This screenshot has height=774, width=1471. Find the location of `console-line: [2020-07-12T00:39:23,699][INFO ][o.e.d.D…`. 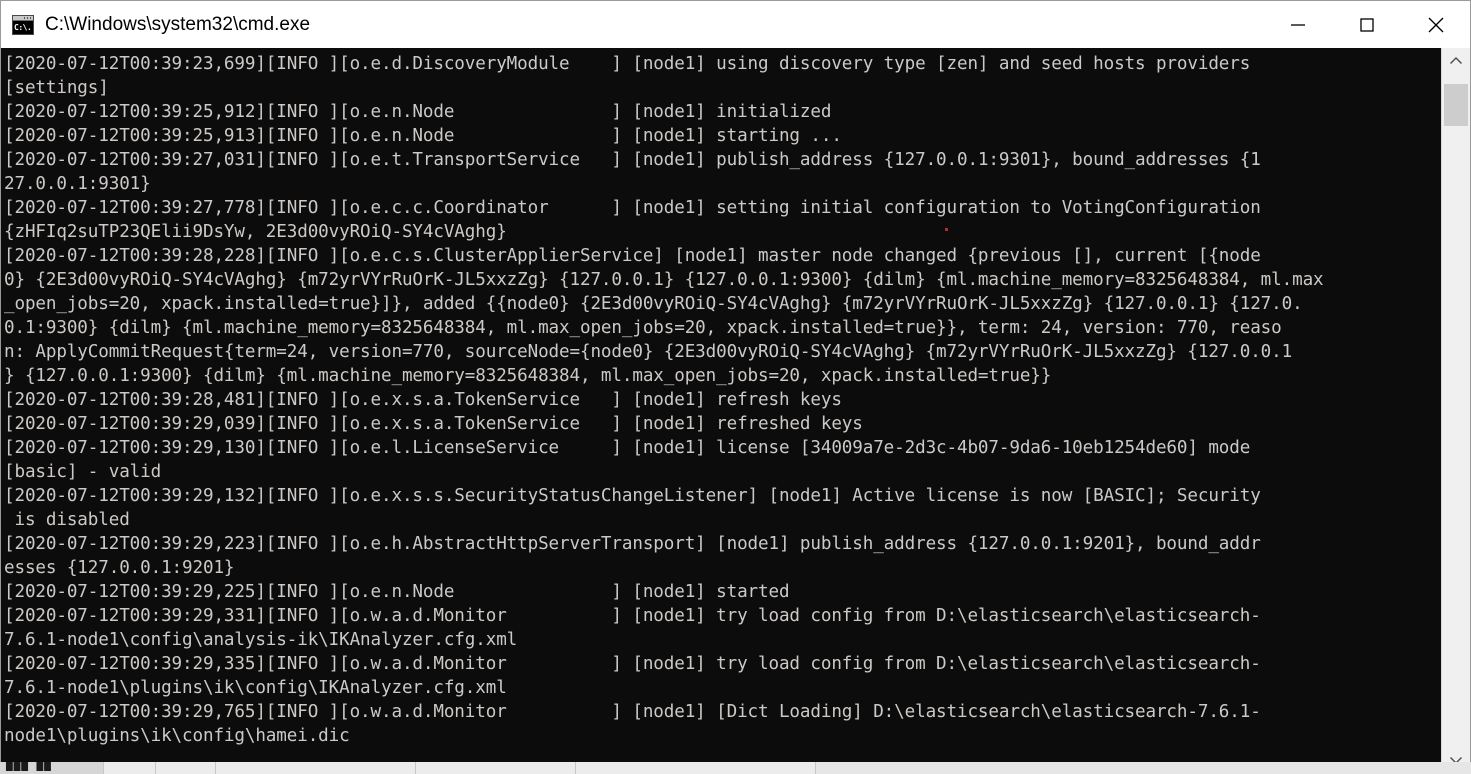

console-line: [2020-07-12T00:39:23,699][INFO ][o.e.d.D… is located at coordinates (627, 64).